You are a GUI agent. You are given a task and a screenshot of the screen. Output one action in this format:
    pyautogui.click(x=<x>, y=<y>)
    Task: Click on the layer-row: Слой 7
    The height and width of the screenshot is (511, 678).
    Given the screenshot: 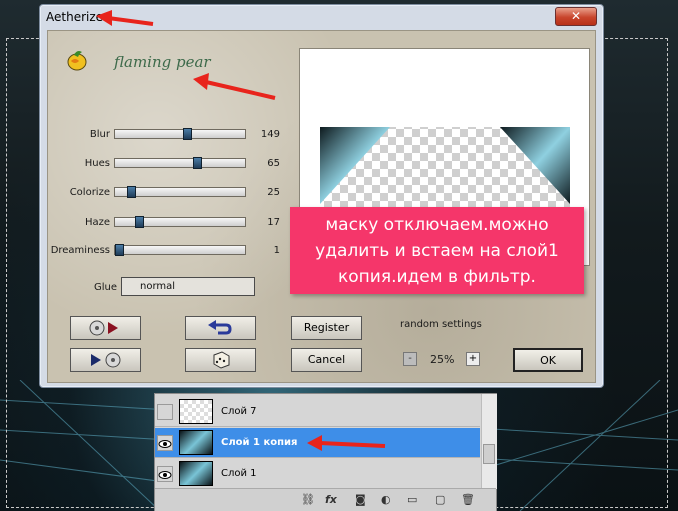 What is the action you would take?
    pyautogui.click(x=317, y=412)
    